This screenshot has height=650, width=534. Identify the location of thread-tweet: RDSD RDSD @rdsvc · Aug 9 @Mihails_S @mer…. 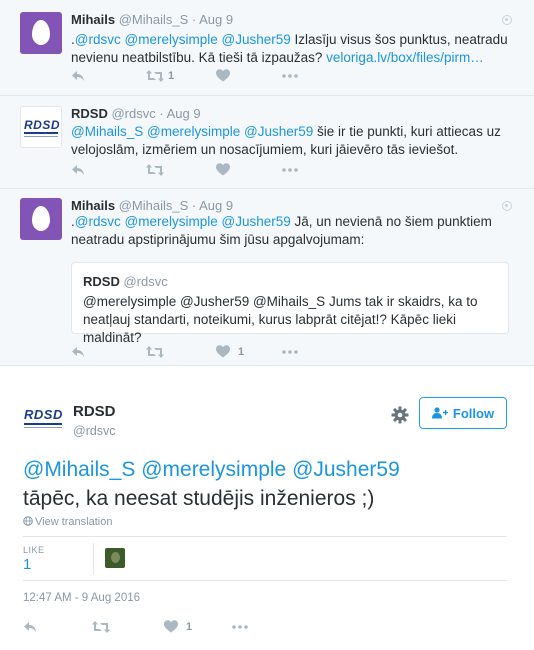
(267, 142).